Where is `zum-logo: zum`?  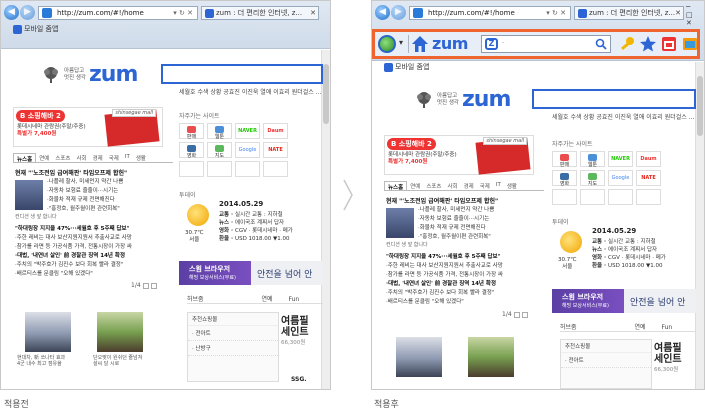
zum-logo: zum is located at coordinates (486, 100).